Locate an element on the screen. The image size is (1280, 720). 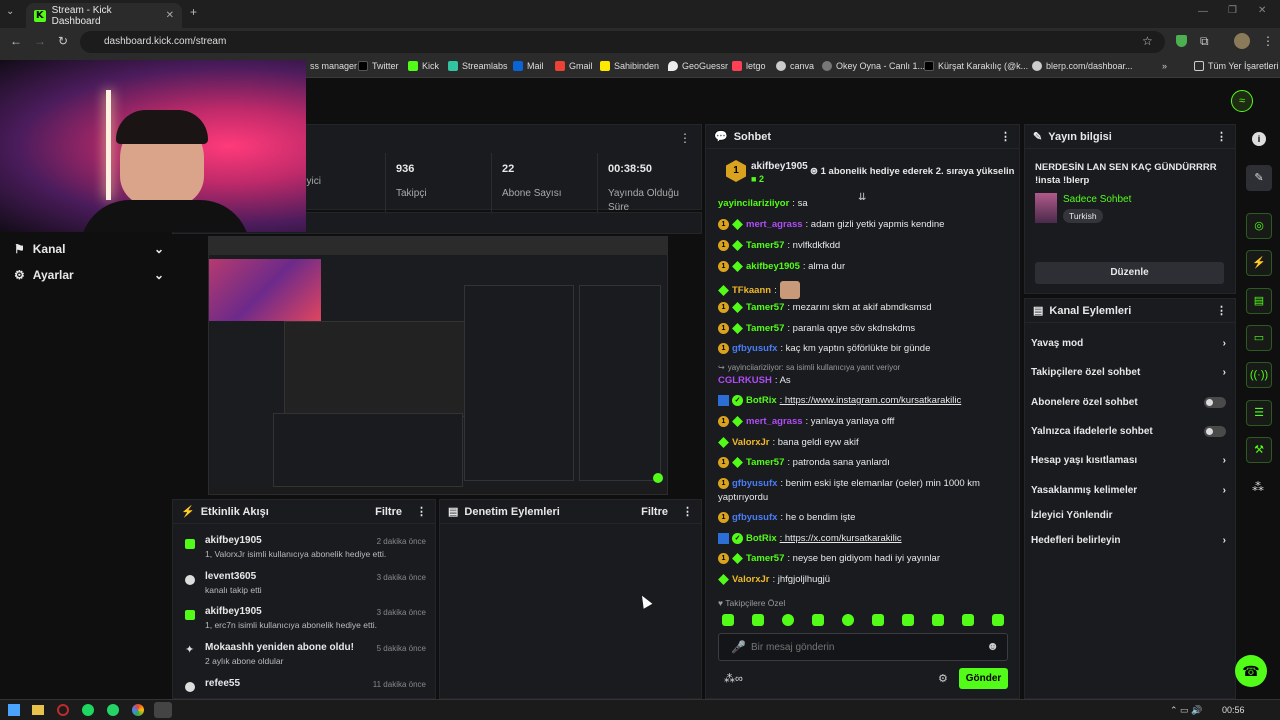
emotes-only-toggle is located at coordinates (1215, 431).